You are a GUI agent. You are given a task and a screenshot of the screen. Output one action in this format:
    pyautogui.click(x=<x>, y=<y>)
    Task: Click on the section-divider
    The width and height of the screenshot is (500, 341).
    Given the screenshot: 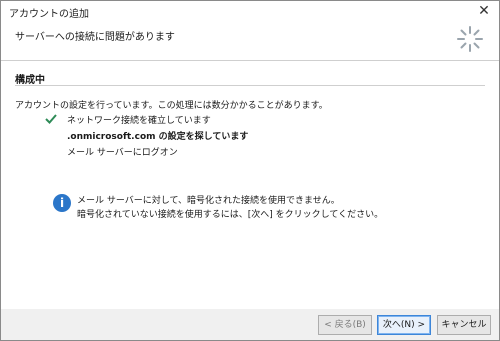 What is the action you would take?
    pyautogui.click(x=250, y=85)
    